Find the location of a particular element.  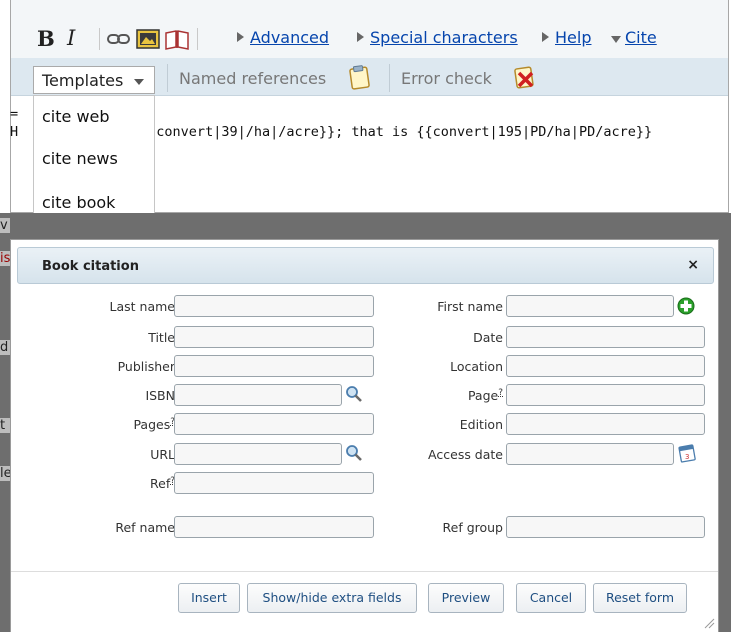

named-references-button: Named references is located at coordinates (252, 78).